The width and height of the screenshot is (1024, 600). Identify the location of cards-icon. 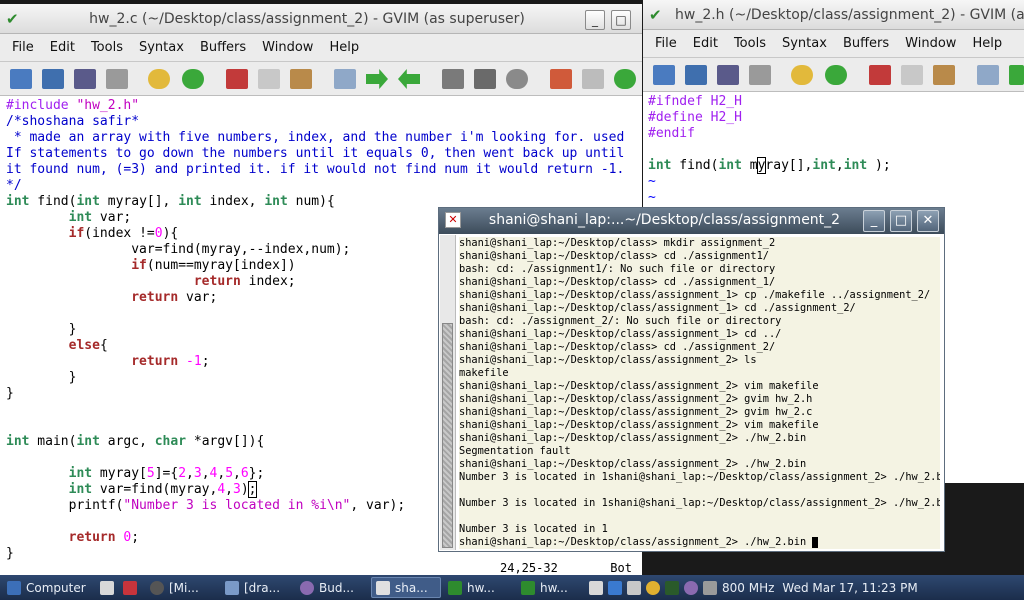
(130, 587).